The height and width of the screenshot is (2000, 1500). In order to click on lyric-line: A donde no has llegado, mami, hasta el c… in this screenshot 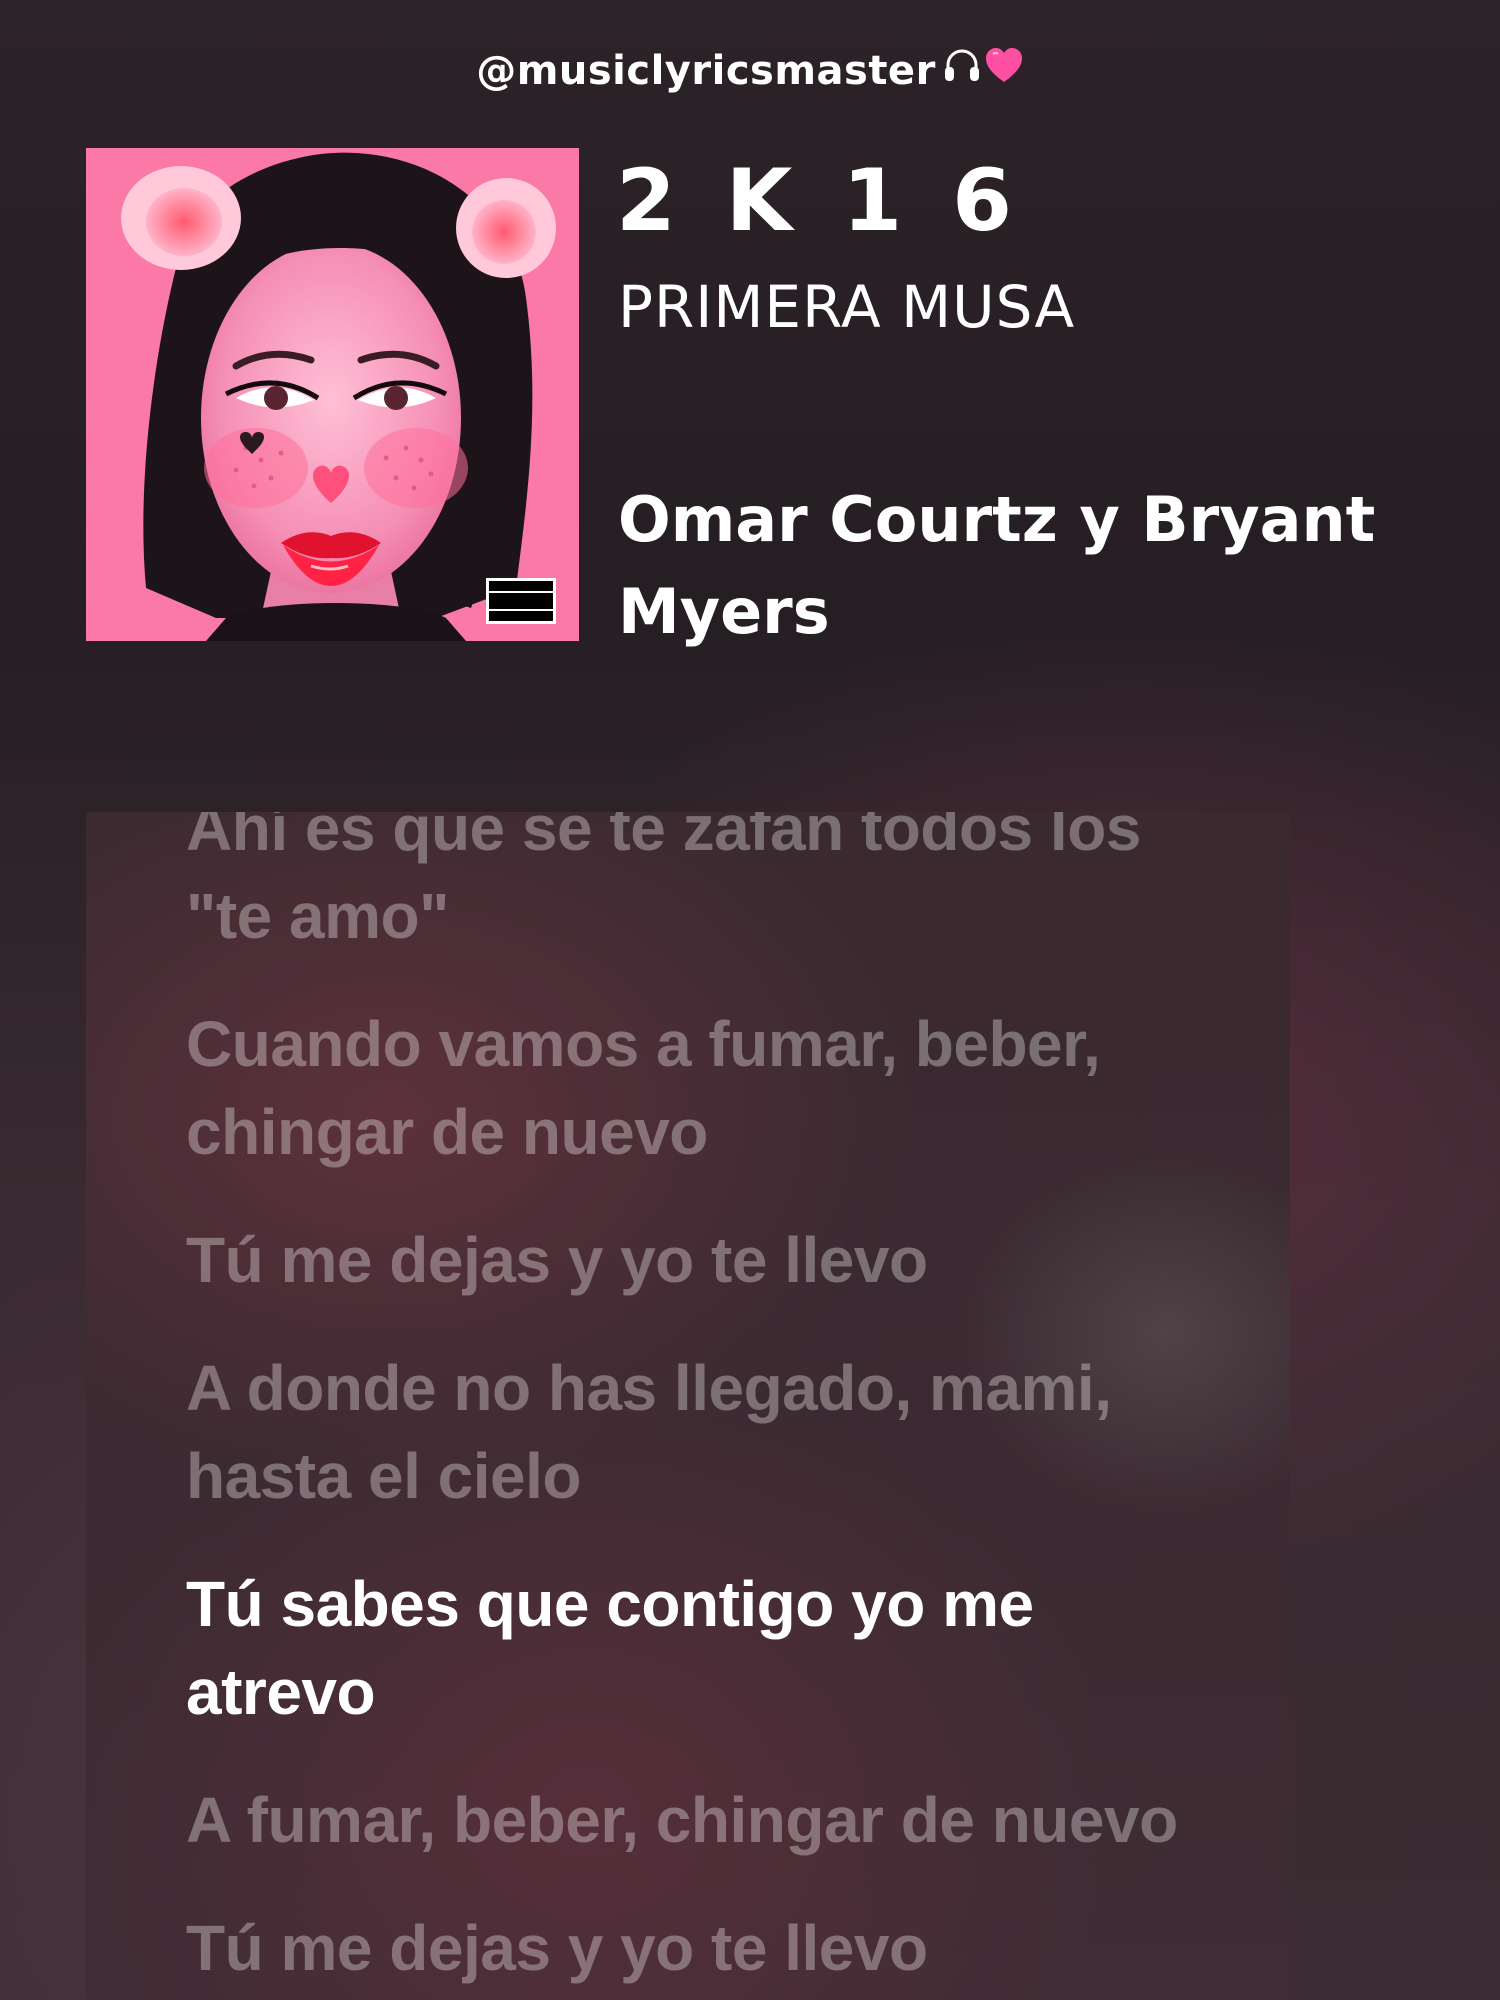, I will do `click(686, 1432)`.